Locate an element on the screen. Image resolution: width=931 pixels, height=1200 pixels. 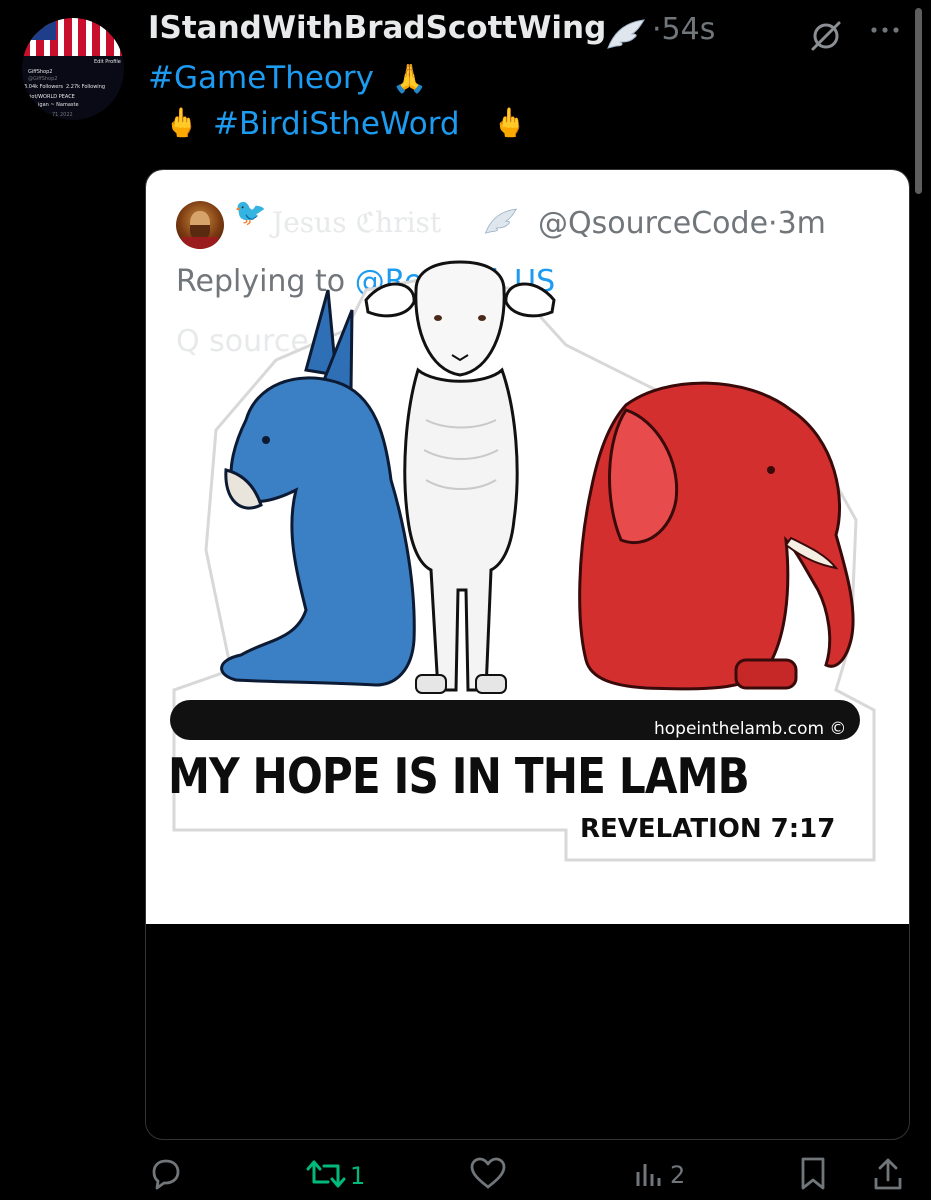
views-count: 2 is located at coordinates (678, 1175).